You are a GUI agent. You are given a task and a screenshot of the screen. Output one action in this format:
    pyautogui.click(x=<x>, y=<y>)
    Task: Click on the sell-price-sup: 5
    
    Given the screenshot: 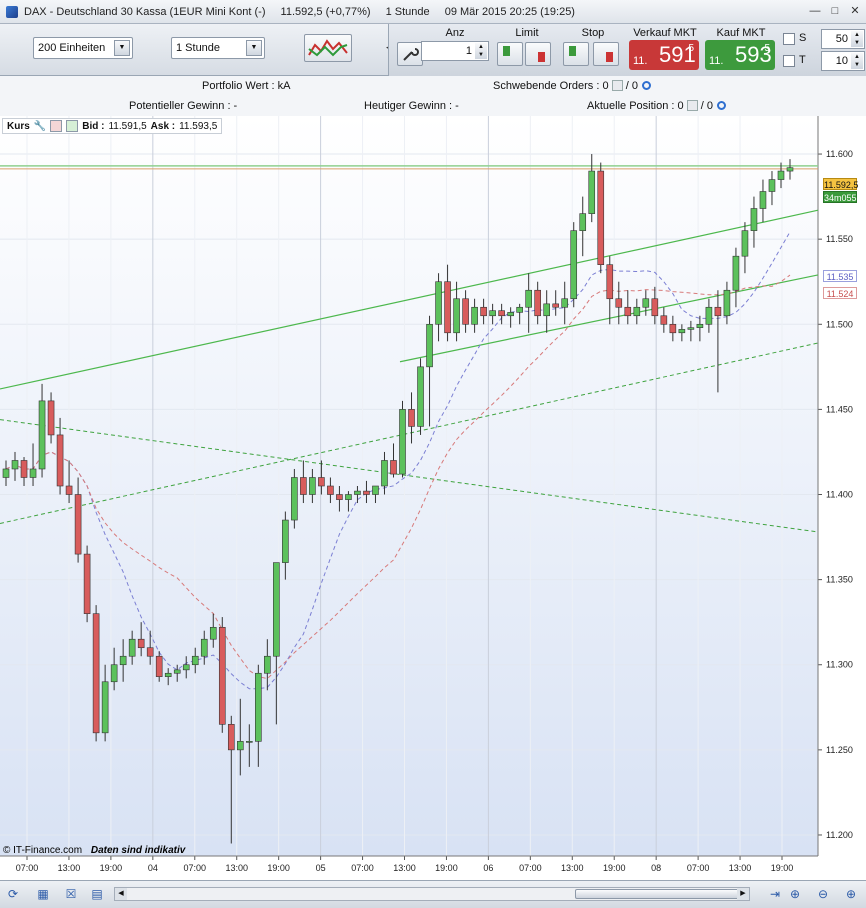 What is the action you would take?
    pyautogui.click(x=691, y=48)
    